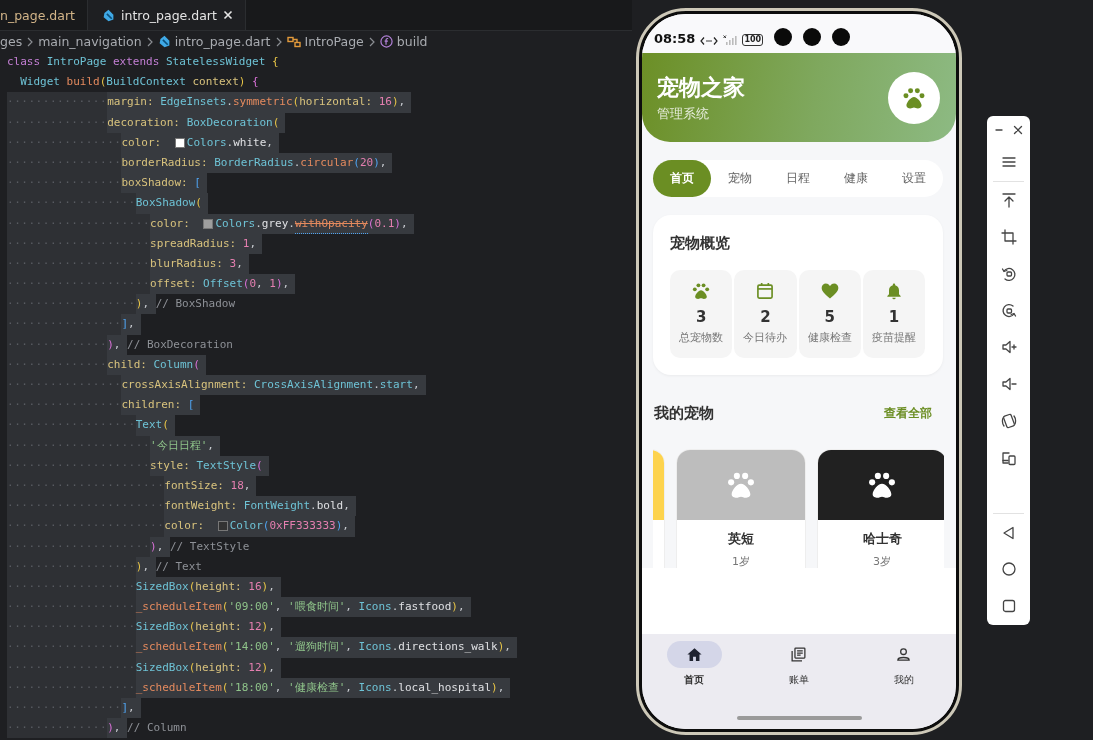 The width and height of the screenshot is (1093, 740). Describe the element at coordinates (200, 546) in the screenshot. I see `code-text: ), // TextStyle` at that location.